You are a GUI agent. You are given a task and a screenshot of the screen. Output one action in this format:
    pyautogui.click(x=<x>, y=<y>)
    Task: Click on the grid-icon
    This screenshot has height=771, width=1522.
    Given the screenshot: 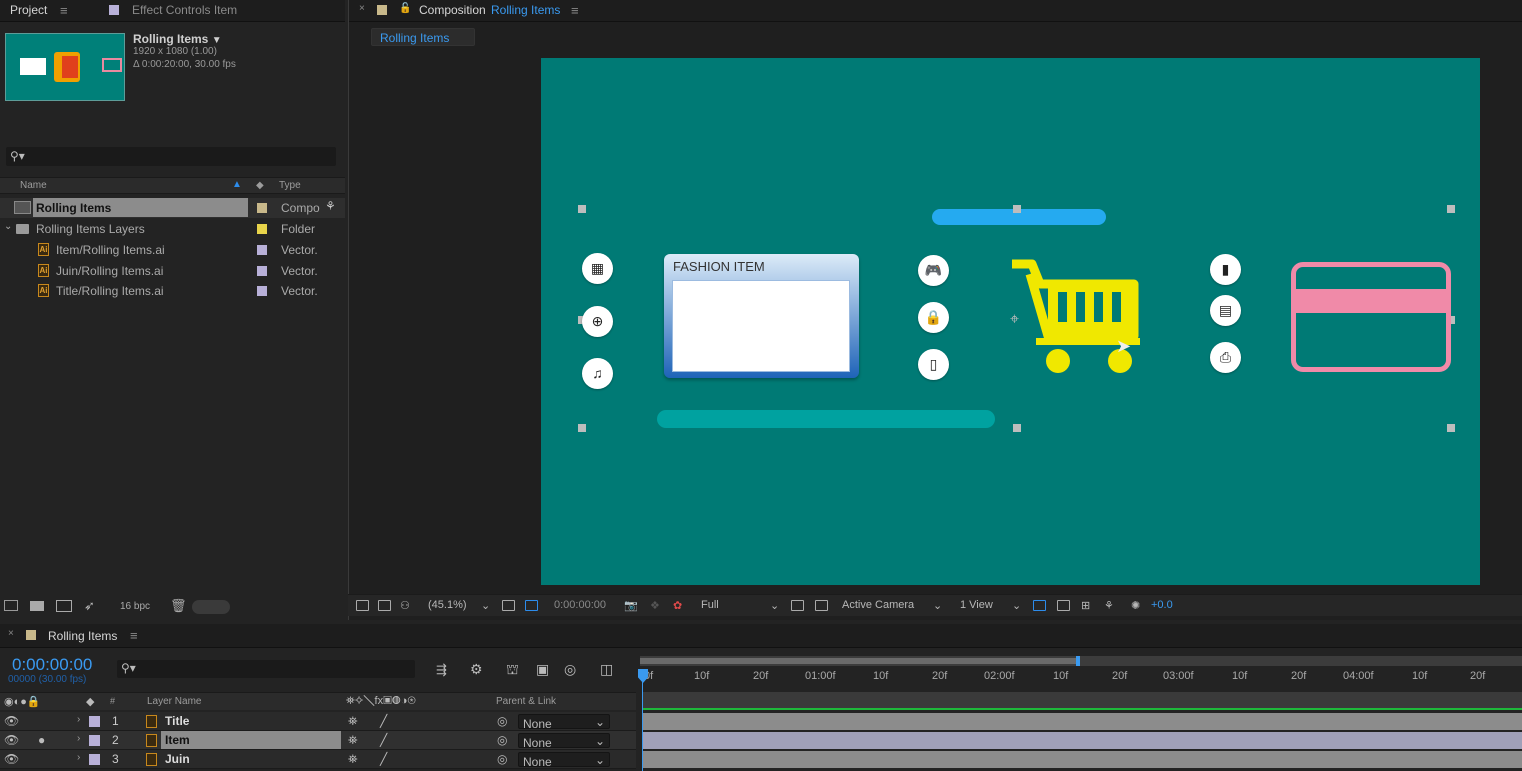 What is the action you would take?
    pyautogui.click(x=362, y=605)
    